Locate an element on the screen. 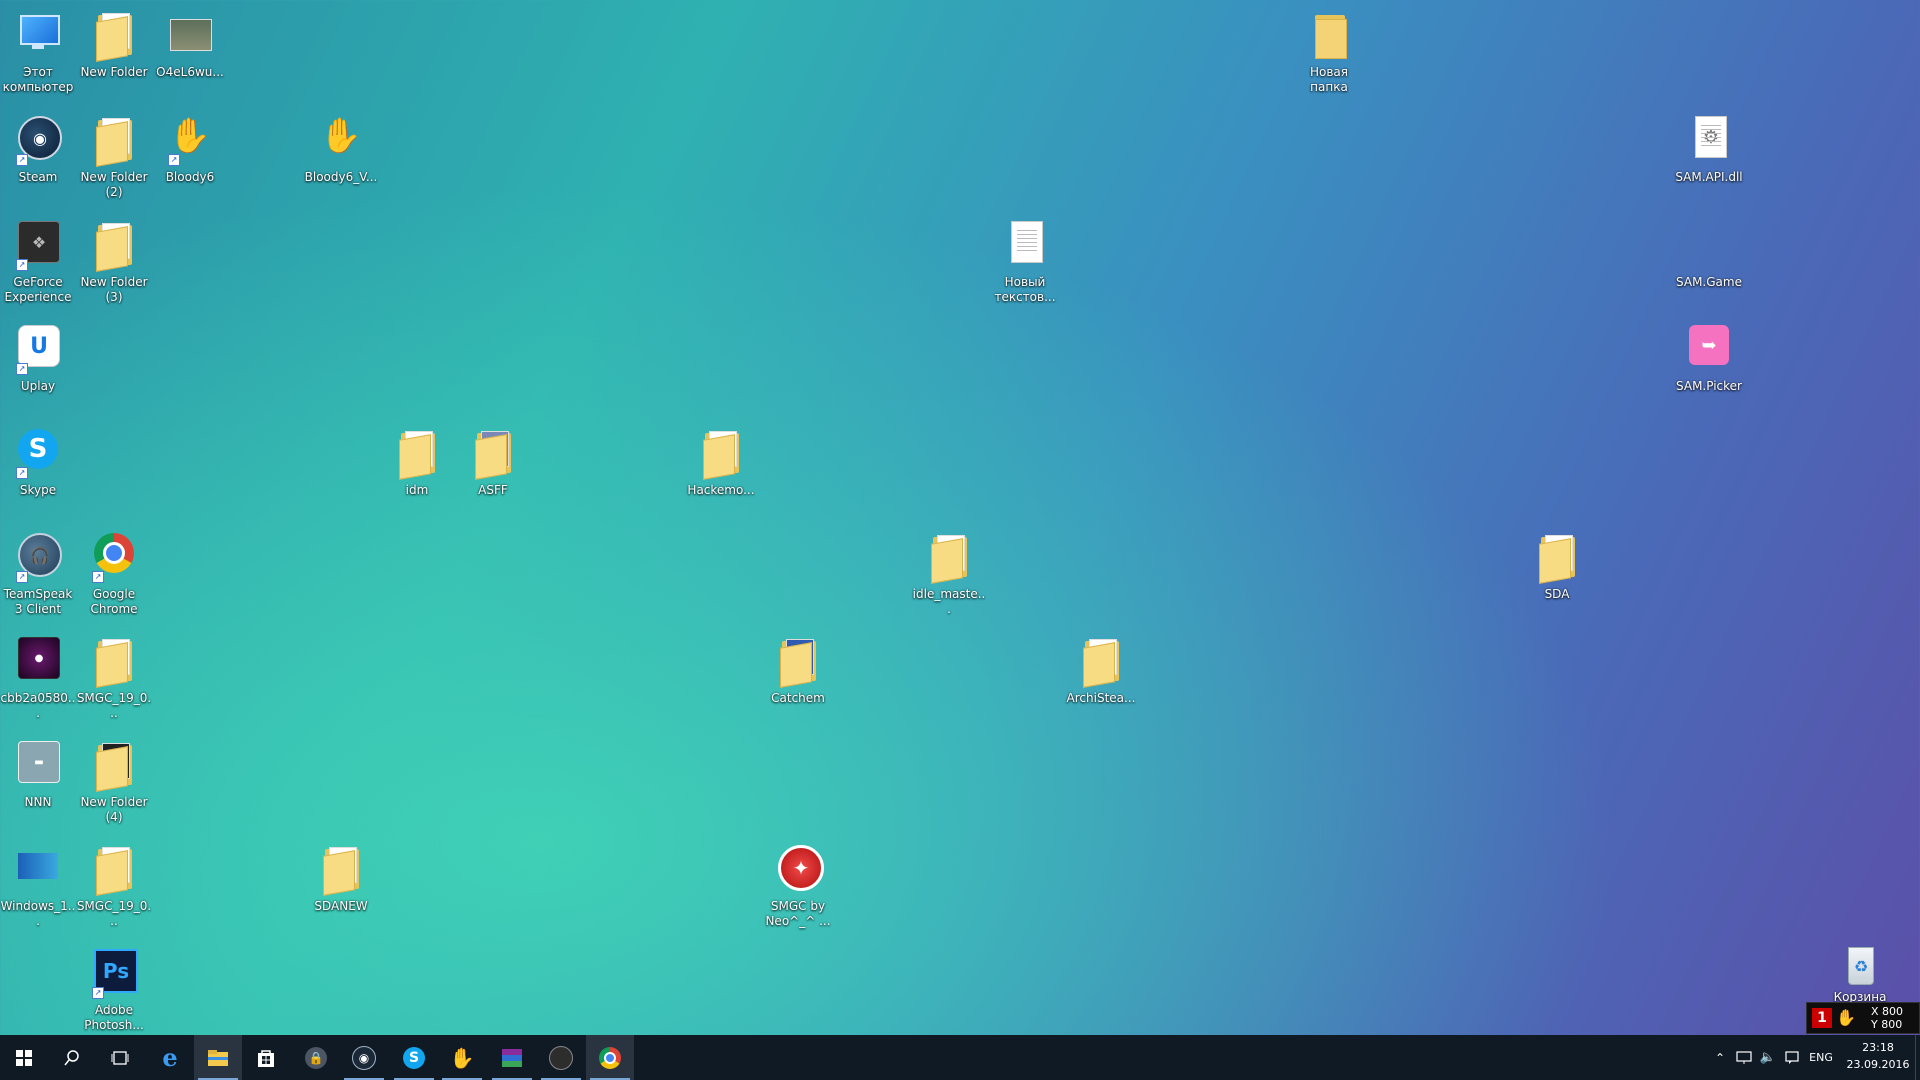 This screenshot has width=1920, height=1080. desktop-icon-asff: ASFF is located at coordinates (493, 467).